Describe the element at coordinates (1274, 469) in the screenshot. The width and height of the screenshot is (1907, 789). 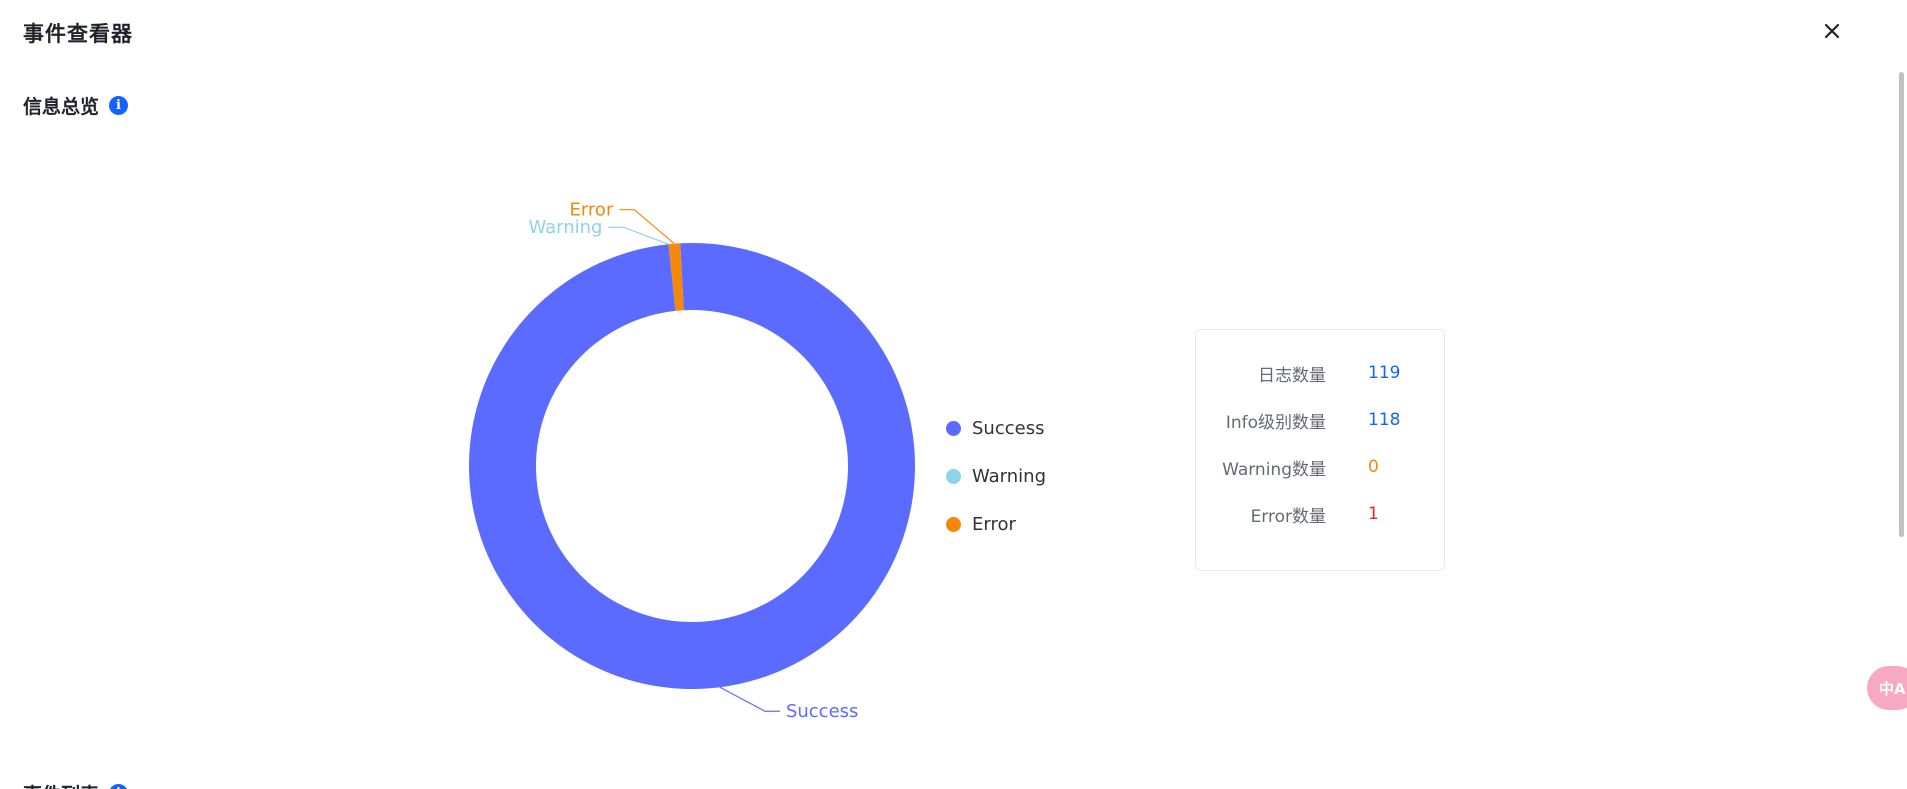
I see `stat-label: Warning数量` at that location.